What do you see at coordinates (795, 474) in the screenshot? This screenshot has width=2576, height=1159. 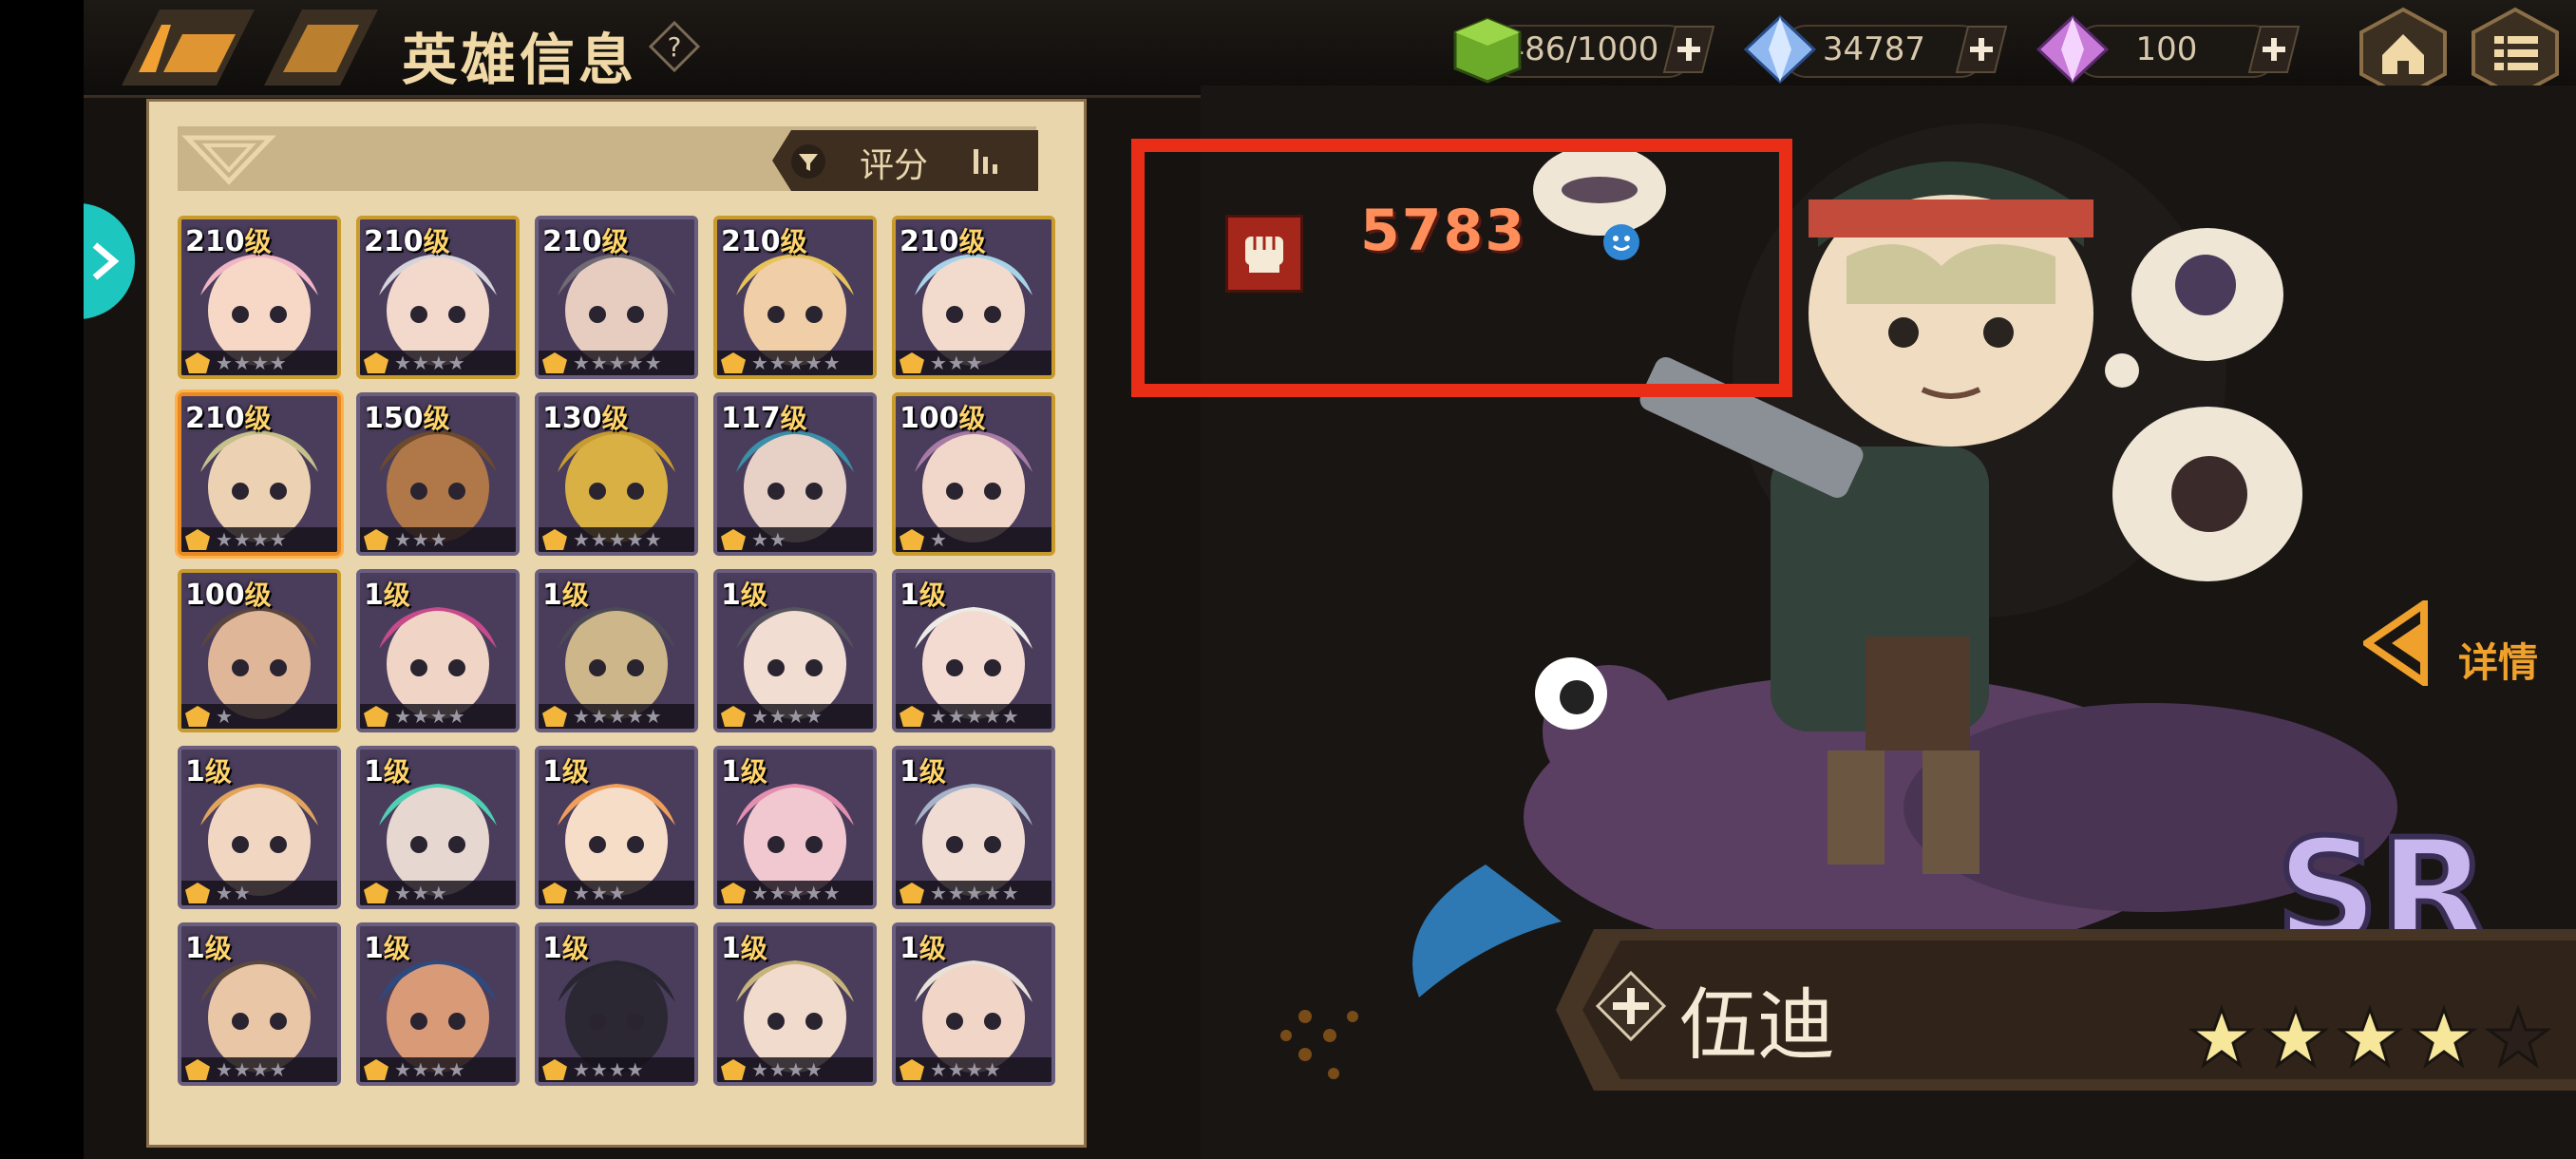 I see `hero-card: 117级 ★★` at bounding box center [795, 474].